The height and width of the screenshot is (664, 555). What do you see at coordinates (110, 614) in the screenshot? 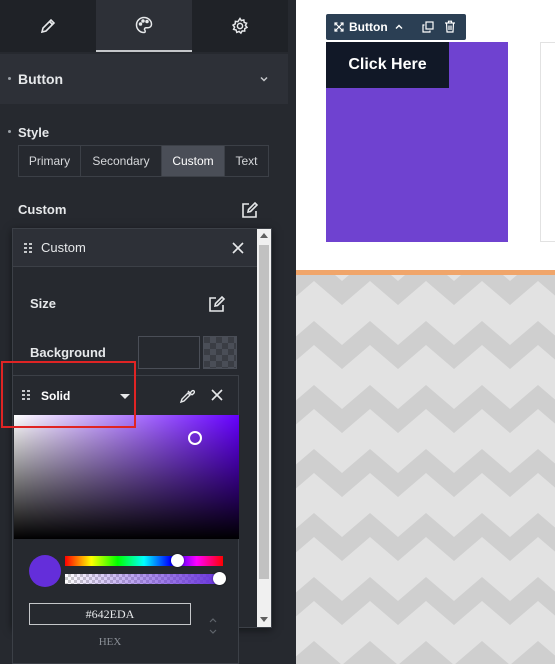
I see `hex-input` at bounding box center [110, 614].